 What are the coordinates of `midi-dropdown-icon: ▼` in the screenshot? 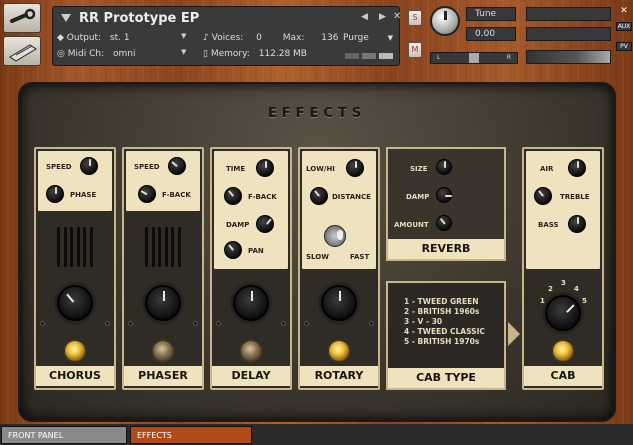 It's located at (183, 52).